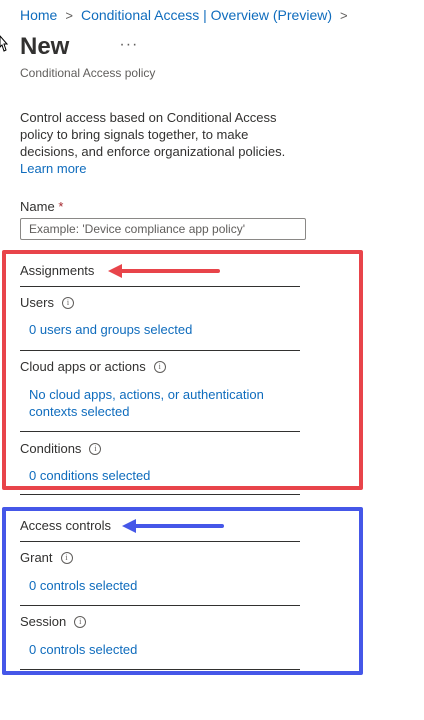  What do you see at coordinates (173, 526) in the screenshot?
I see `blue-arrow-icon` at bounding box center [173, 526].